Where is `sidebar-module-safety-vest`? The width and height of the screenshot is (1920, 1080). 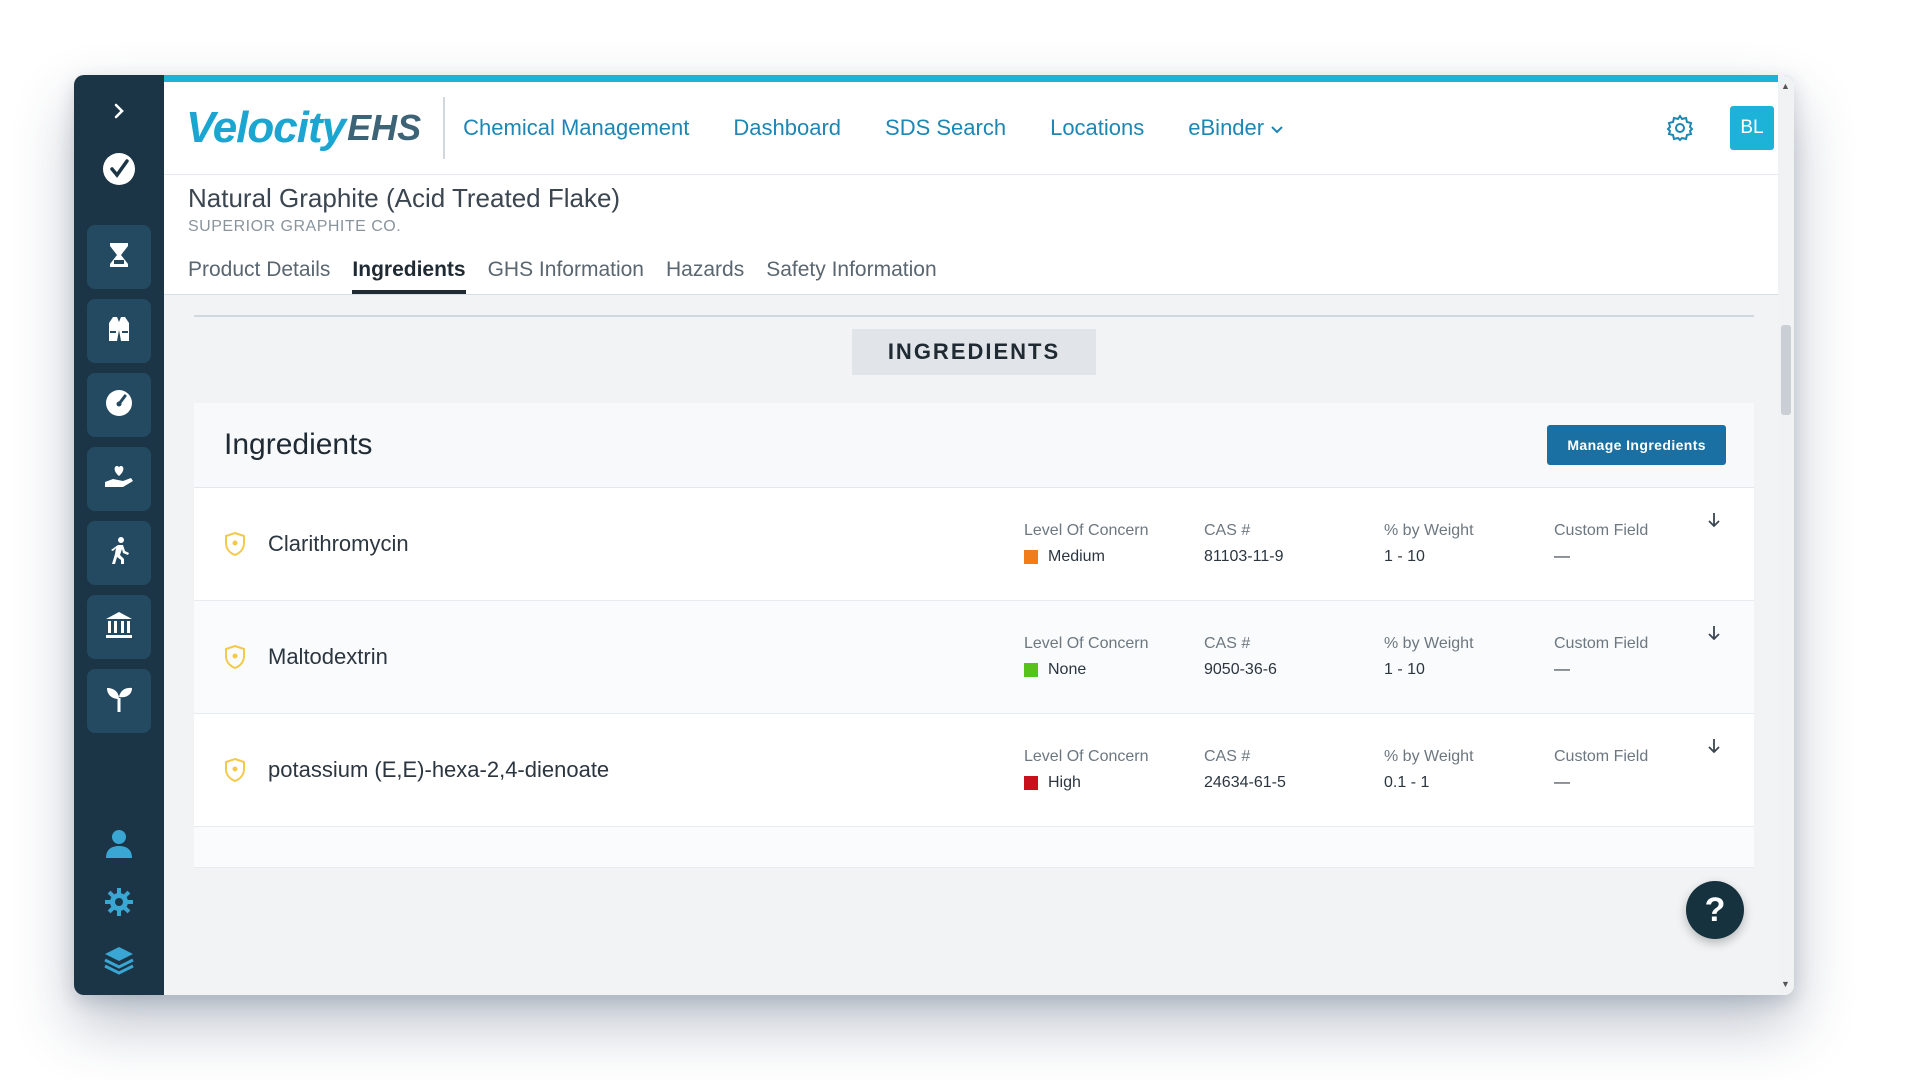
sidebar-module-safety-vest is located at coordinates (119, 331).